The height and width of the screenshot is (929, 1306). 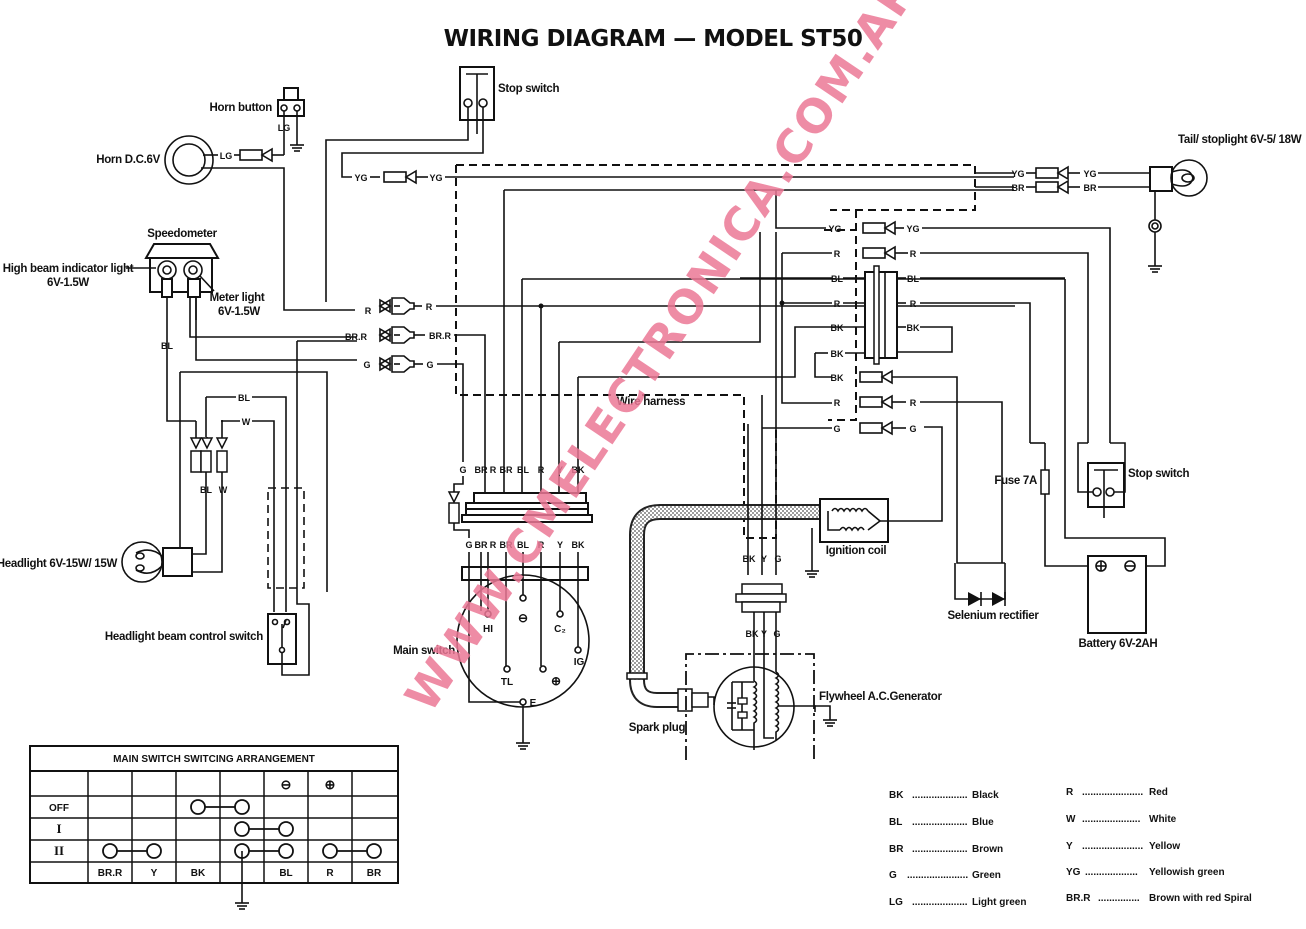 What do you see at coordinates (945, 875) in the screenshot?
I see `legend-item-g: G...................... Green` at bounding box center [945, 875].